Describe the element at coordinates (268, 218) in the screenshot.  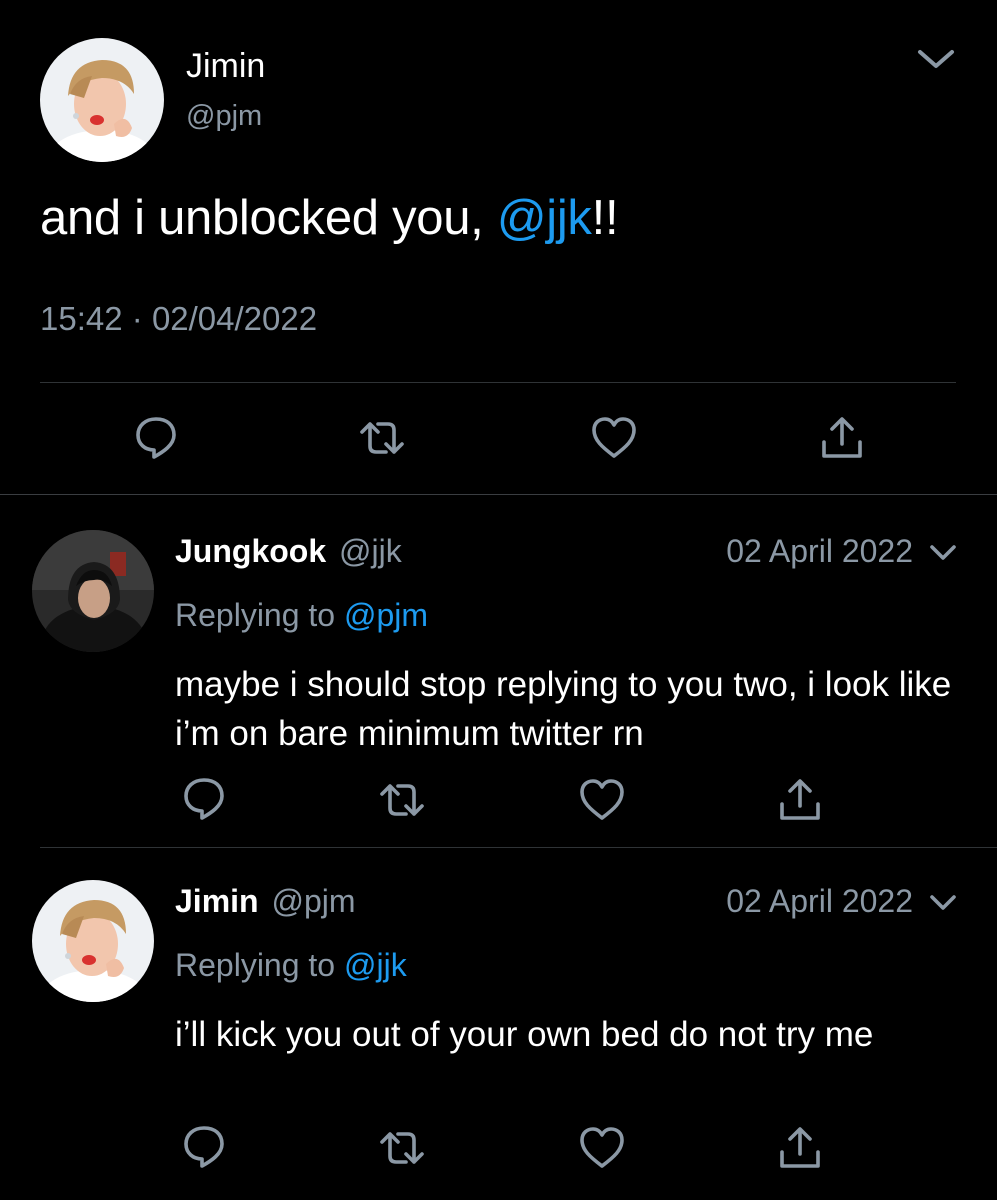
I see `tweet-text-before: and i unblocked you,` at that location.